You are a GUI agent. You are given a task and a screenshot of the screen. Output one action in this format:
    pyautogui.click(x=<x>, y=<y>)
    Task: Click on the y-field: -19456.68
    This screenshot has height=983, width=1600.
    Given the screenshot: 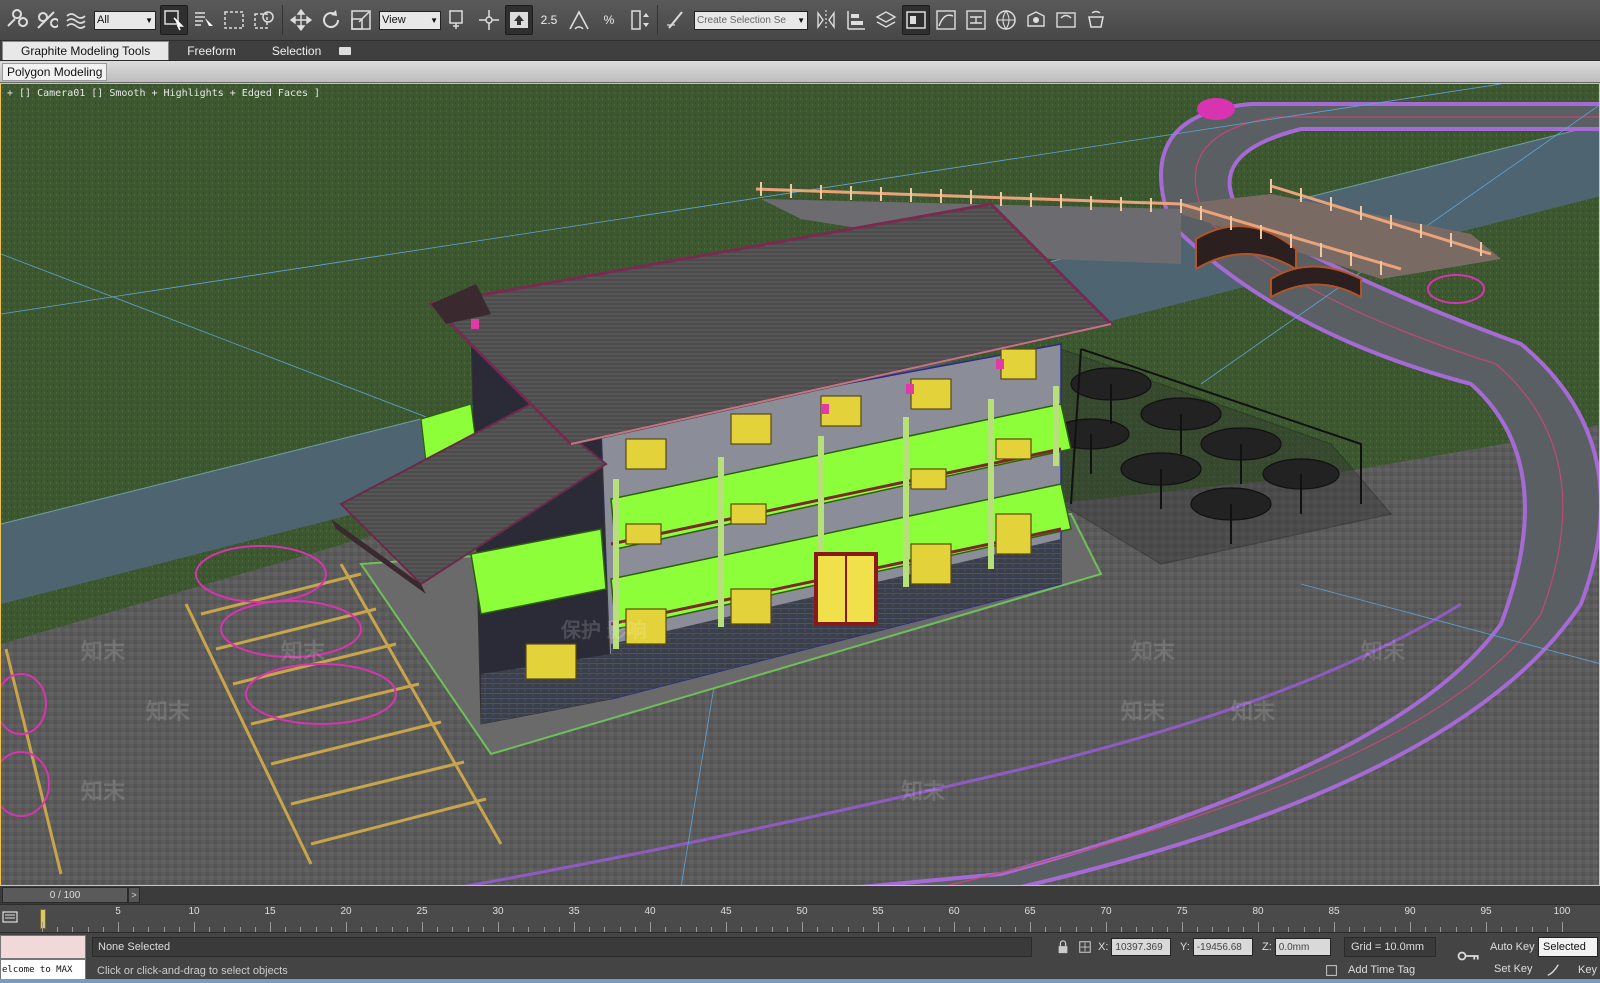 What is the action you would take?
    pyautogui.click(x=1222, y=947)
    